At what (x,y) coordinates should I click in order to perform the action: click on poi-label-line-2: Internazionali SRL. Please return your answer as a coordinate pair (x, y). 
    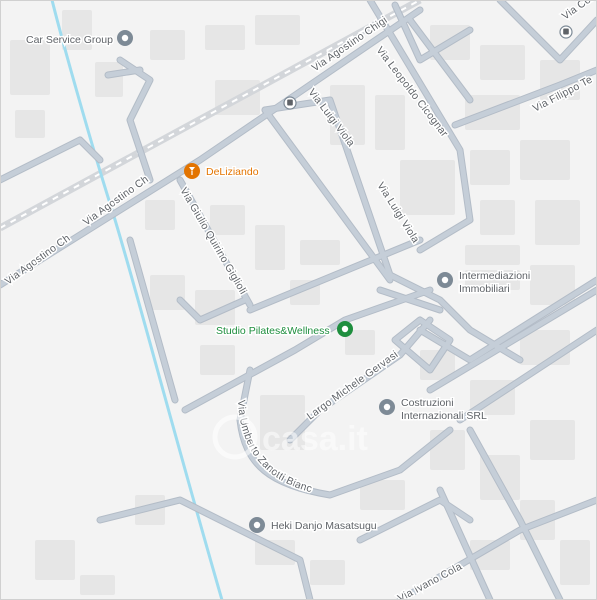
    Looking at the image, I should click on (444, 416).